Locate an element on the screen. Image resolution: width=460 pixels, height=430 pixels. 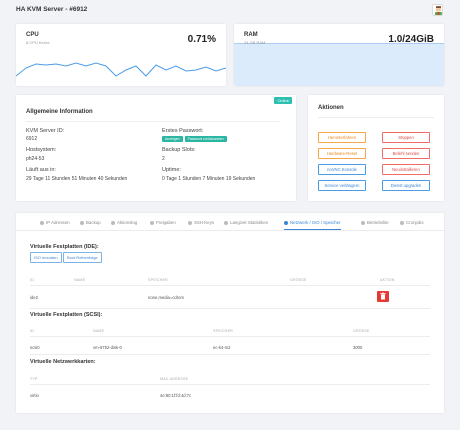
show-password-button: Anzeigen is located at coordinates (172, 139).